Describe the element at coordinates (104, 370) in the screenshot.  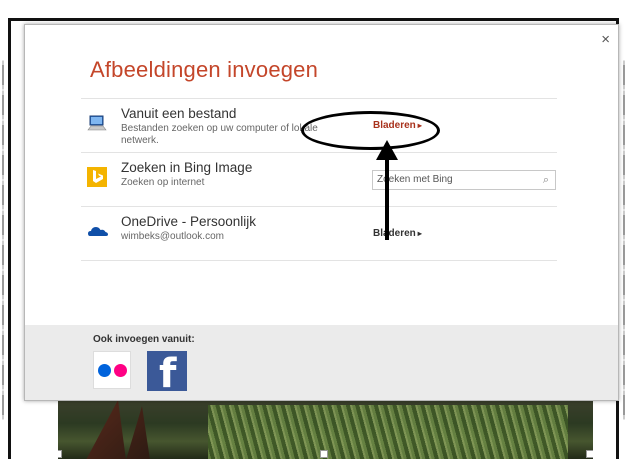
I see `flickr-dot-blue` at that location.